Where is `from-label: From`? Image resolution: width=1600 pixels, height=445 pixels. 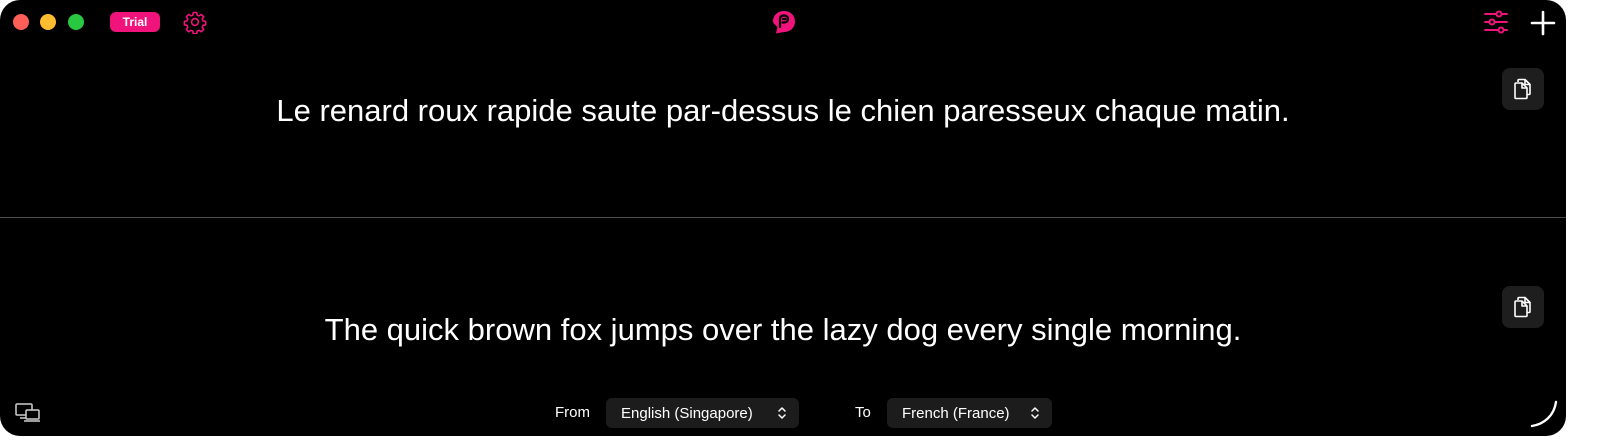
from-label: From is located at coordinates (572, 412).